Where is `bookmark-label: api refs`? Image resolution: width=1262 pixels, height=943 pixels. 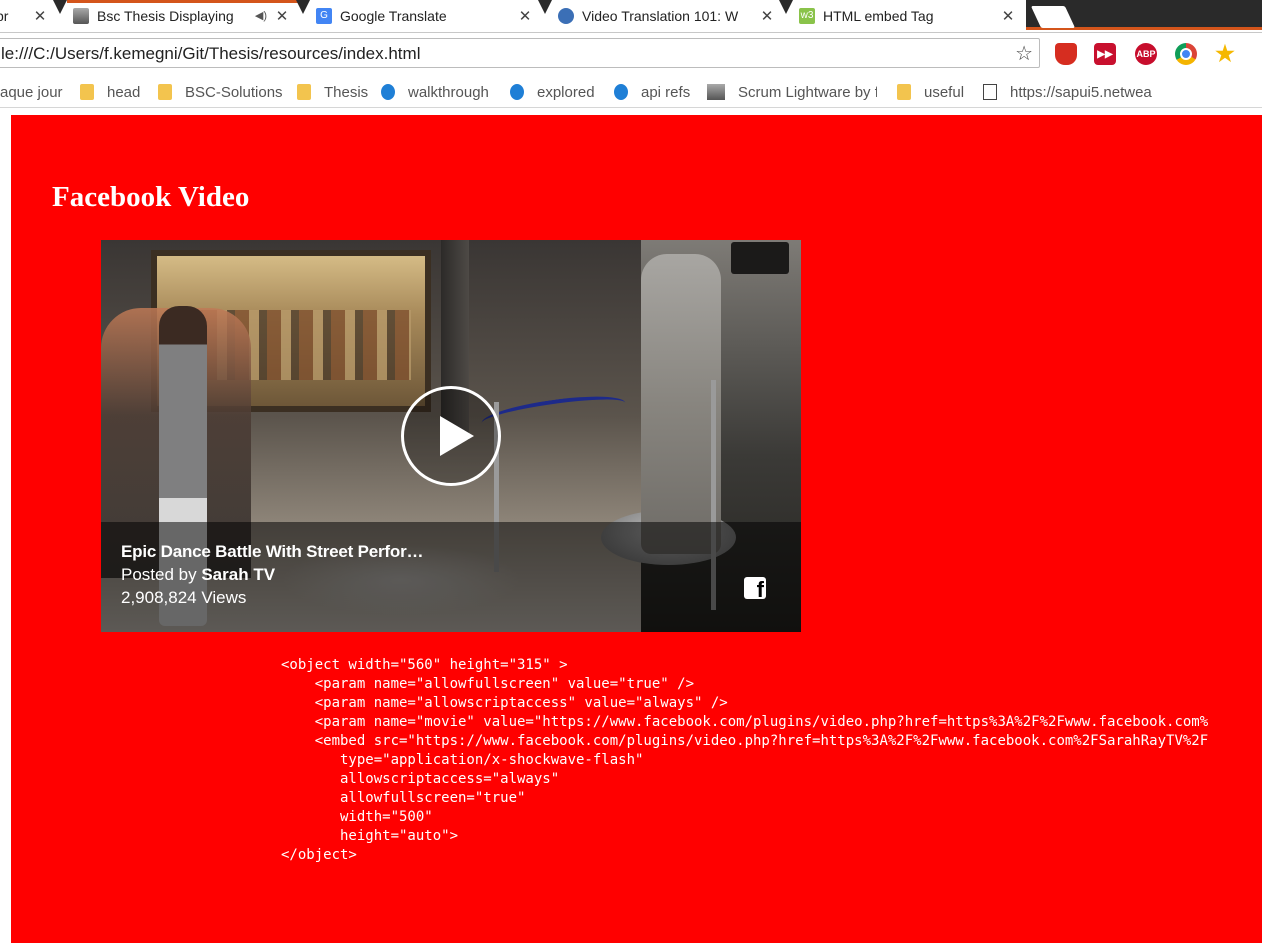 bookmark-label: api refs is located at coordinates (666, 92).